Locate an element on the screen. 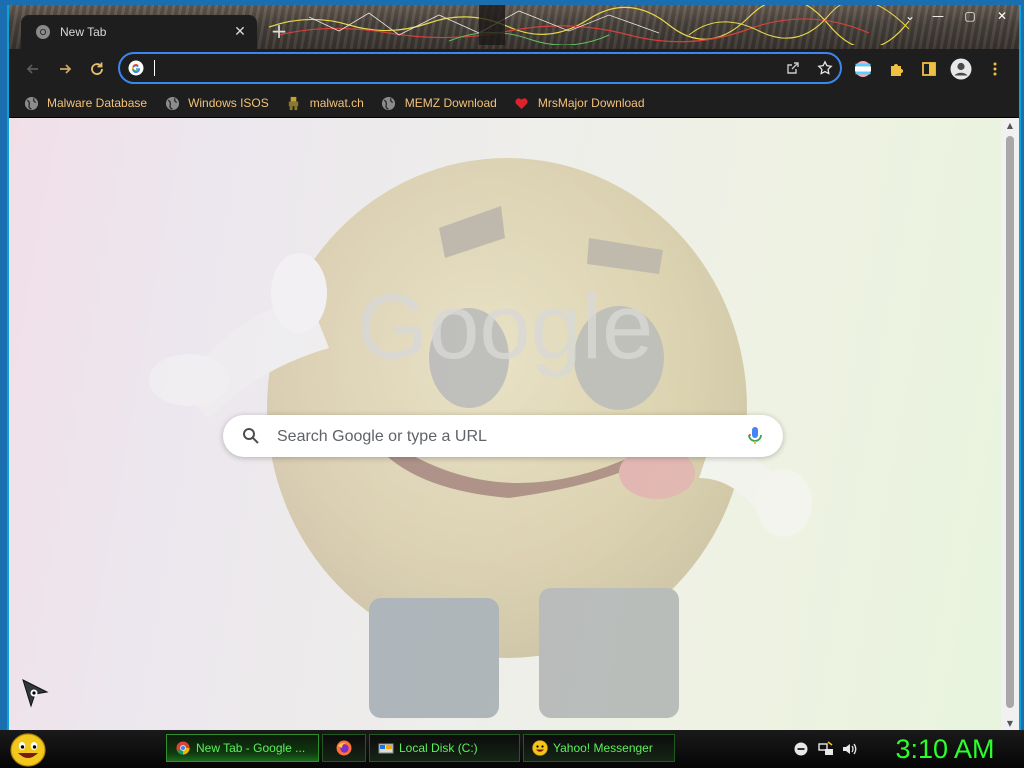  figure-icon is located at coordinates (294, 103).